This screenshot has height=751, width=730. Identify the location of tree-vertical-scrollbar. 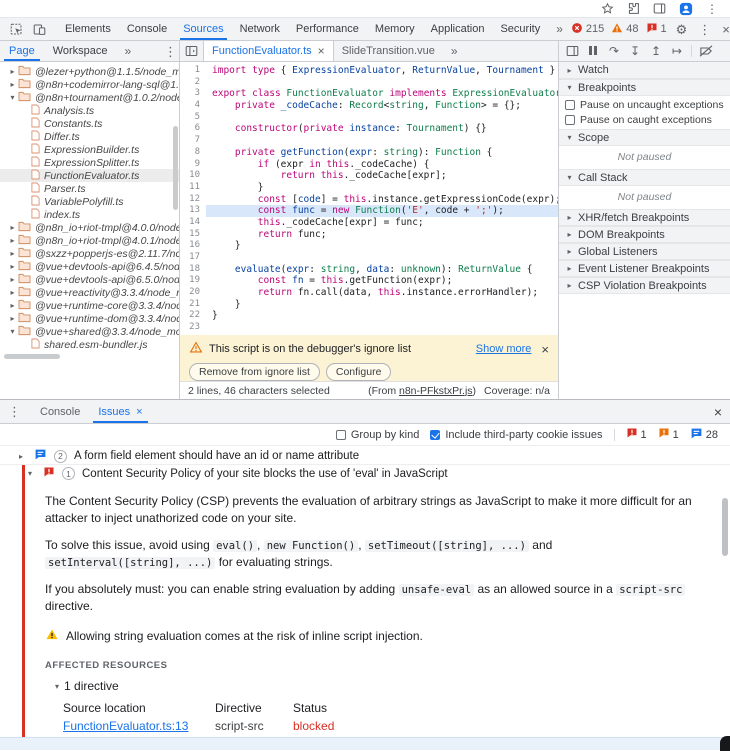
(175, 168).